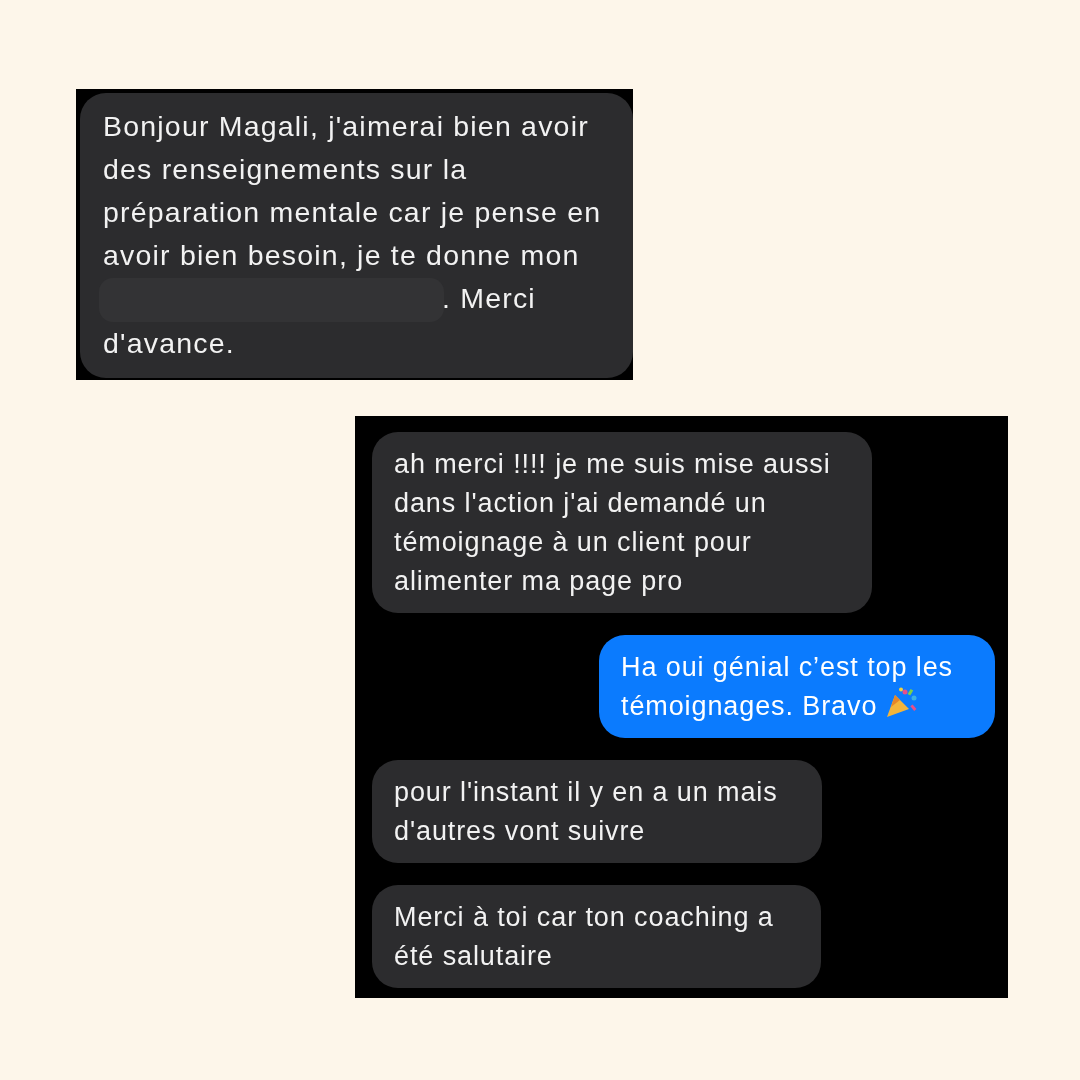 The height and width of the screenshot is (1080, 1080). I want to click on message-text: pour l'instant il y en a un mais d'autres vont suivre, so click(586, 812).